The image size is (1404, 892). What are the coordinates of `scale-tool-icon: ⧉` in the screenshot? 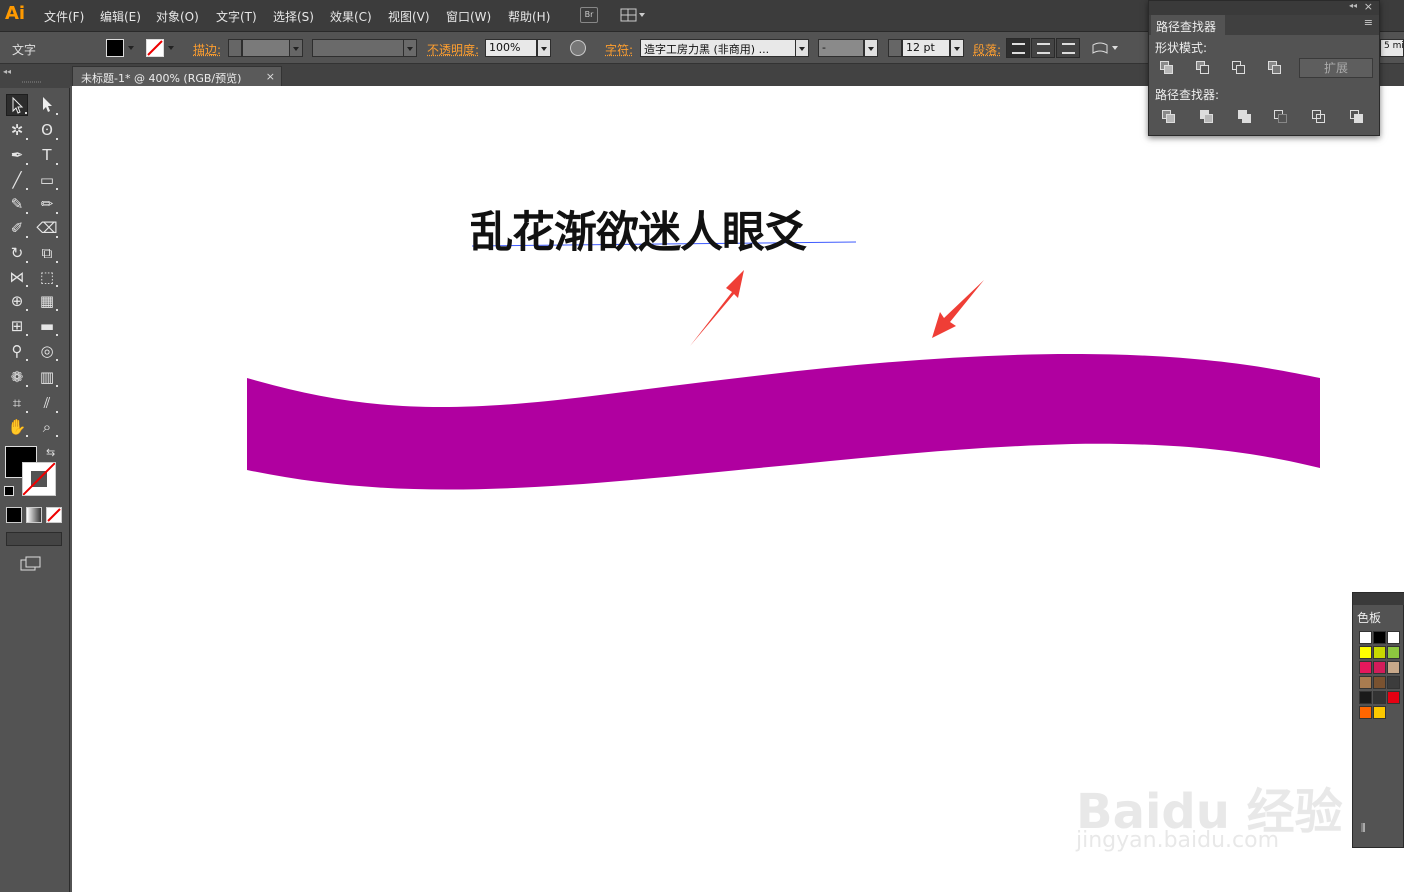 It's located at (47, 253).